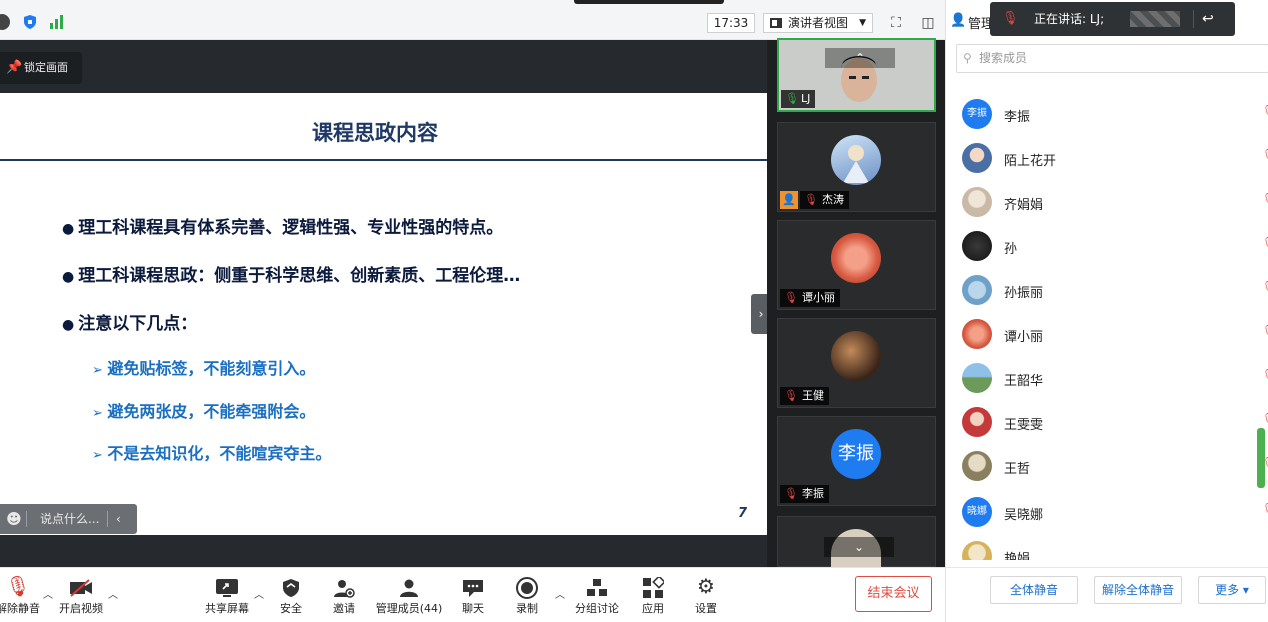 Image resolution: width=1268 pixels, height=622 pixels. Describe the element at coordinates (291, 608) in the screenshot. I see `security-label: 安全` at that location.